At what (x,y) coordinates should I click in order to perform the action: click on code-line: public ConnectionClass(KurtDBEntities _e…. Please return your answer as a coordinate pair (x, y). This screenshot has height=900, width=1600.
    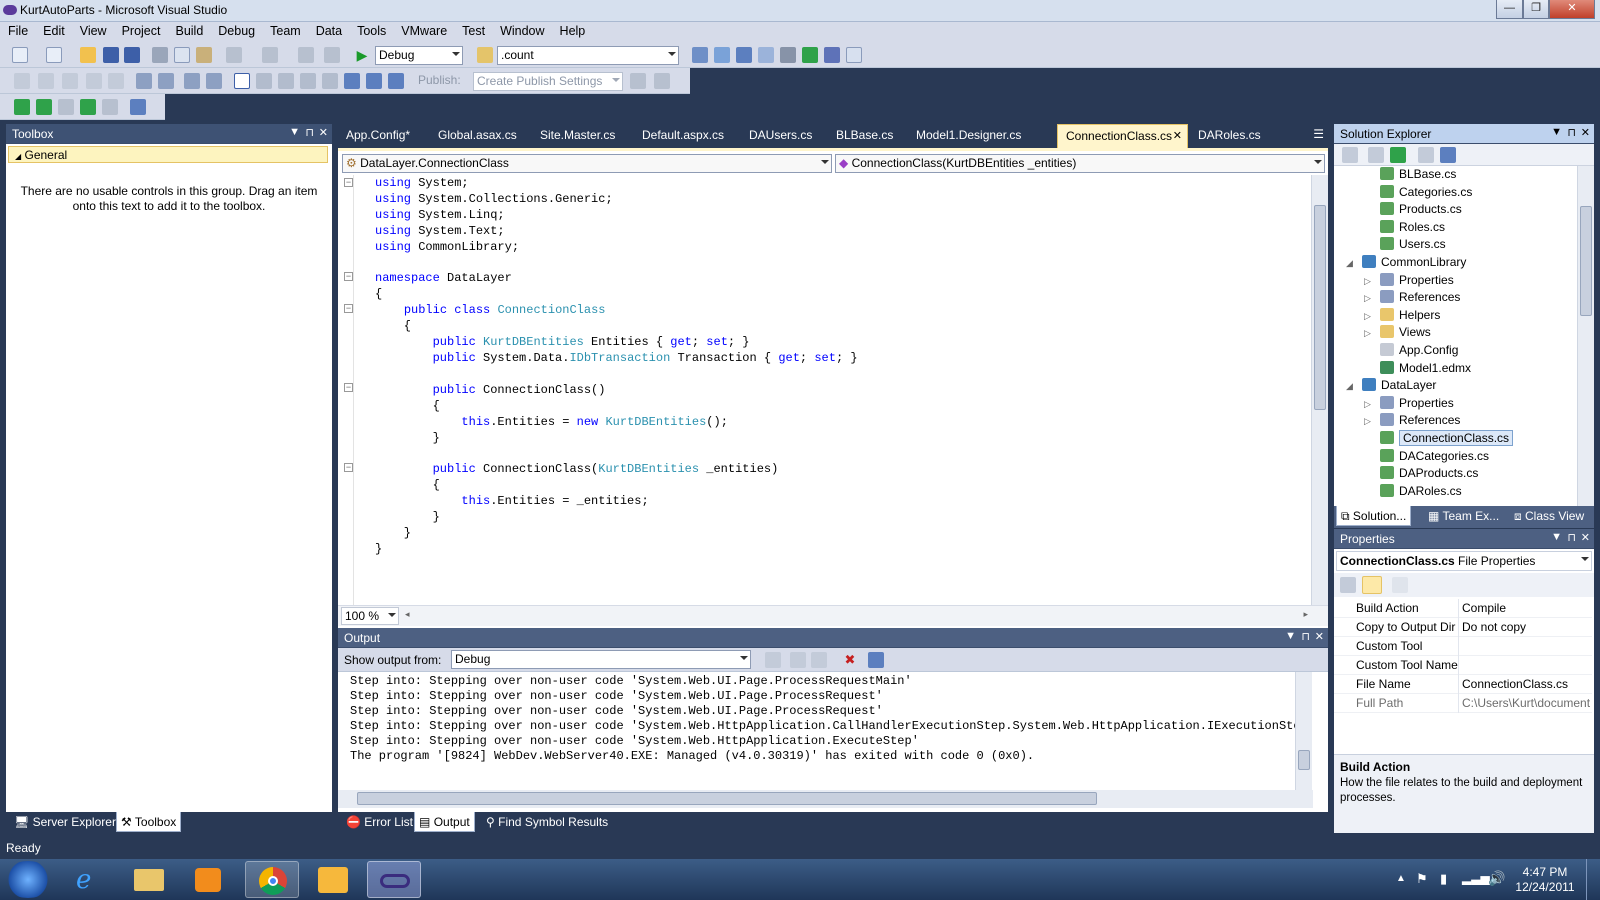
    Looking at the image, I should click on (830, 470).